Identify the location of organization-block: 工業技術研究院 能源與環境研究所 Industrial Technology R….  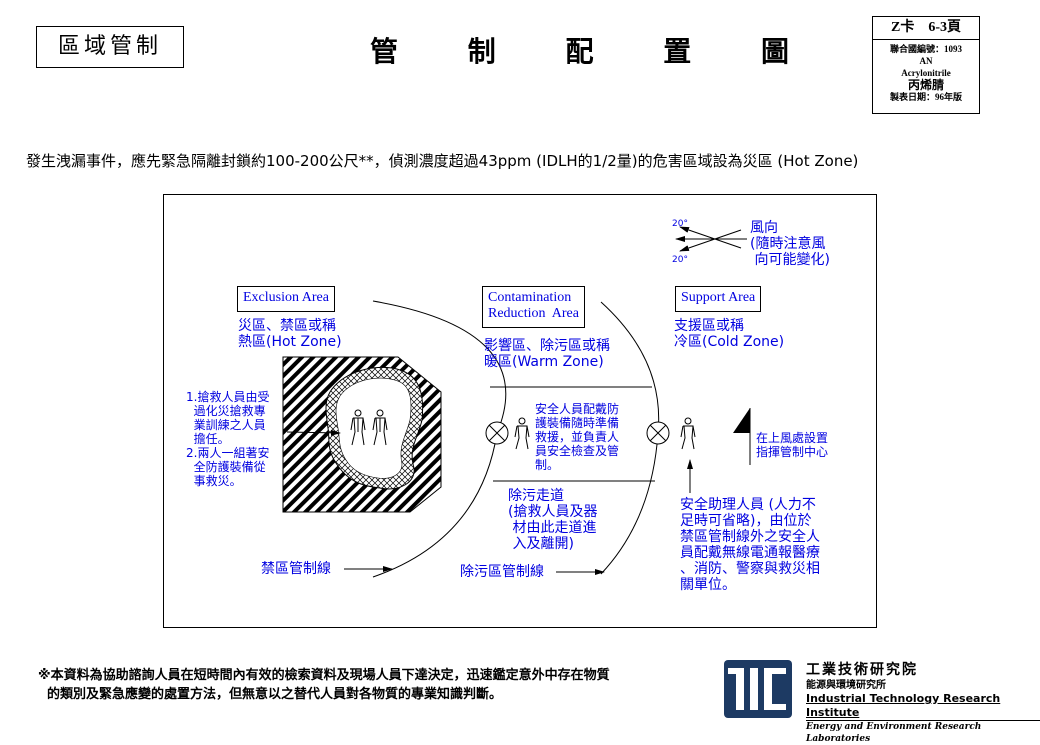
(923, 703).